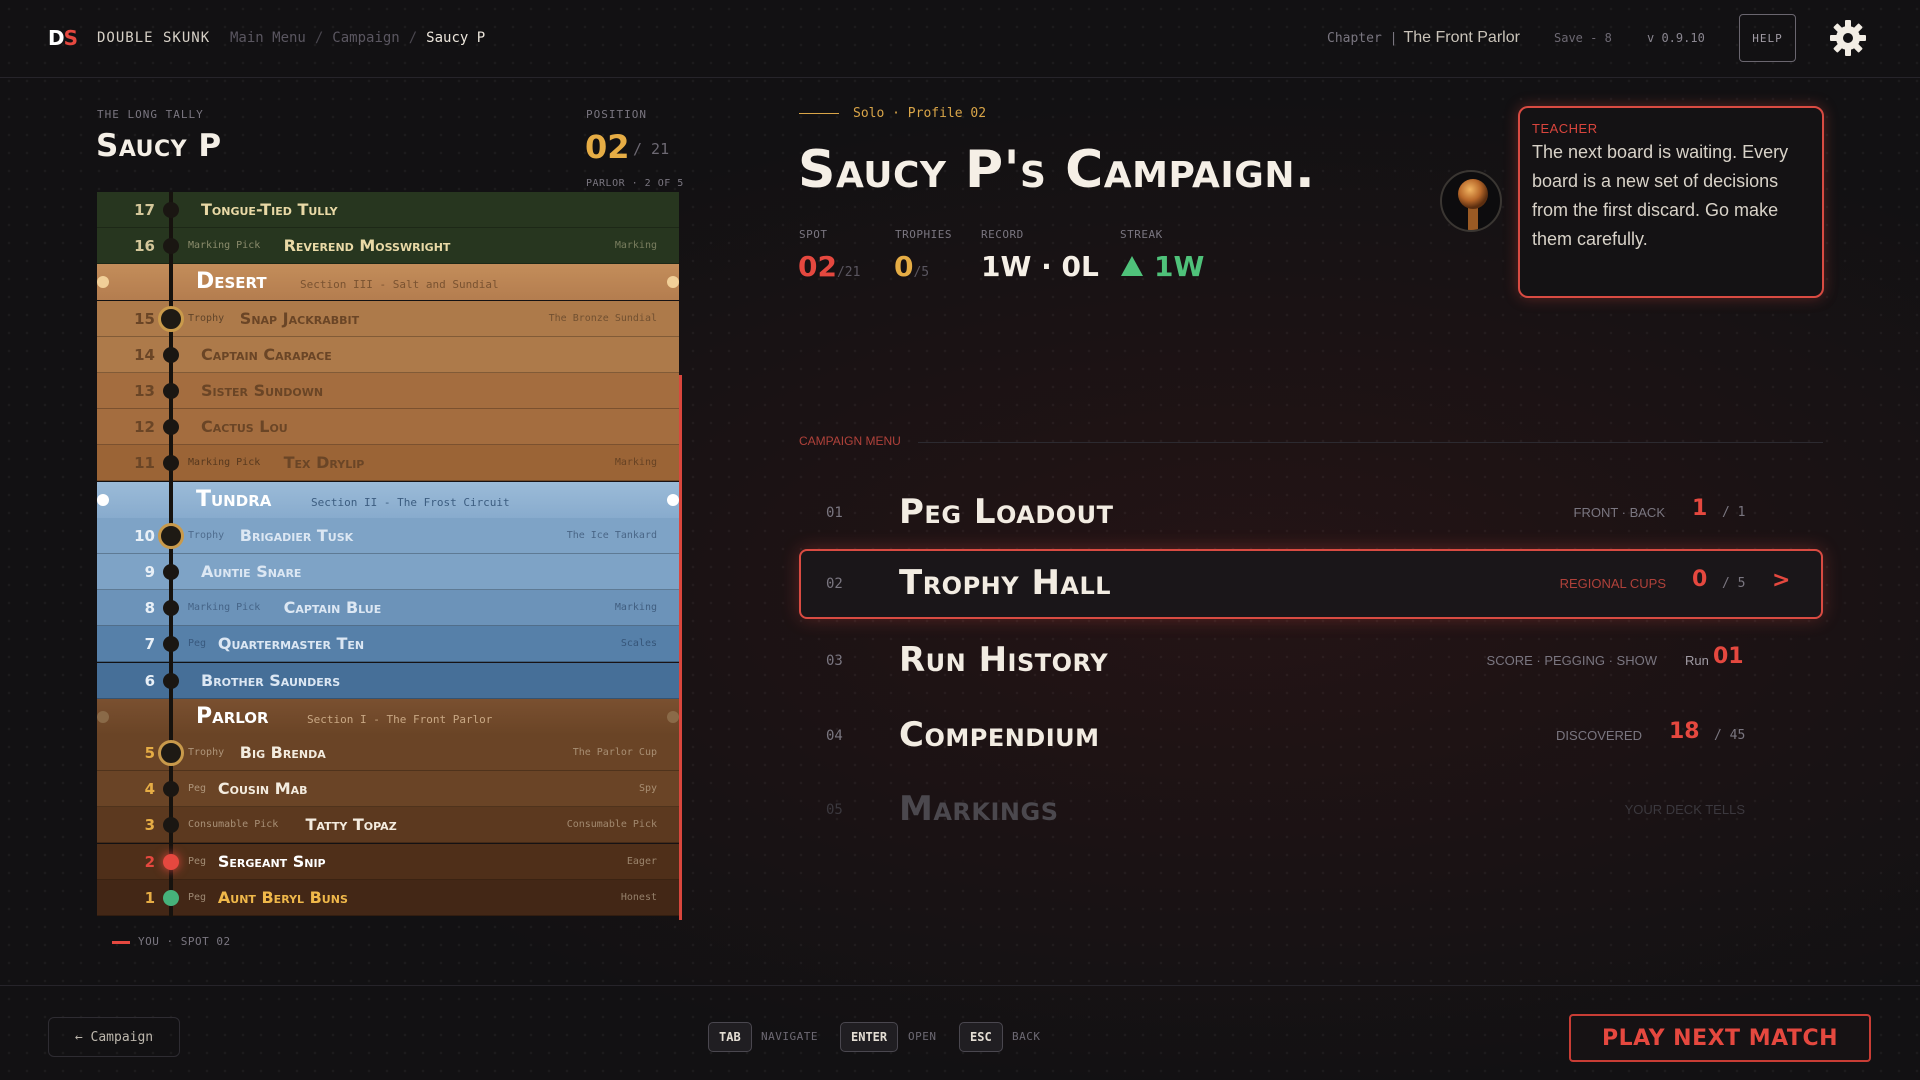 The image size is (1920, 1080). I want to click on opponent-name: Auntie Snare, so click(251, 571).